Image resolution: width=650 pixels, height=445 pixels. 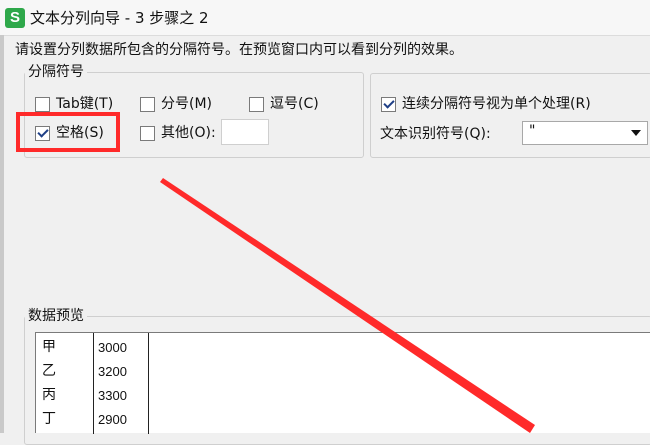 I want to click on preview-cell: 3000, so click(x=112, y=347).